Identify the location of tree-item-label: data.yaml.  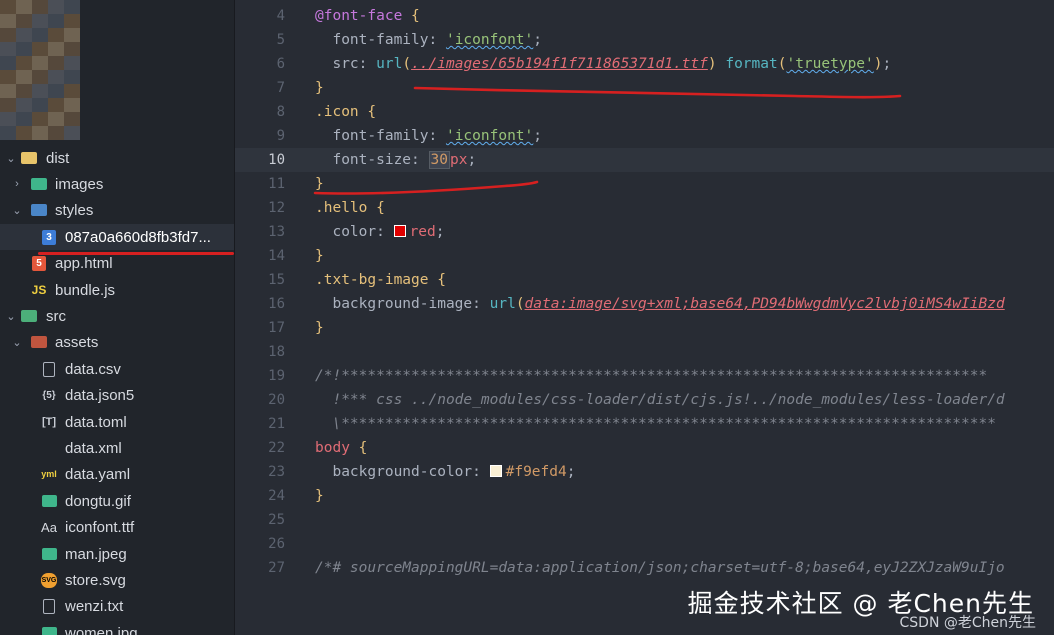
(98, 474).